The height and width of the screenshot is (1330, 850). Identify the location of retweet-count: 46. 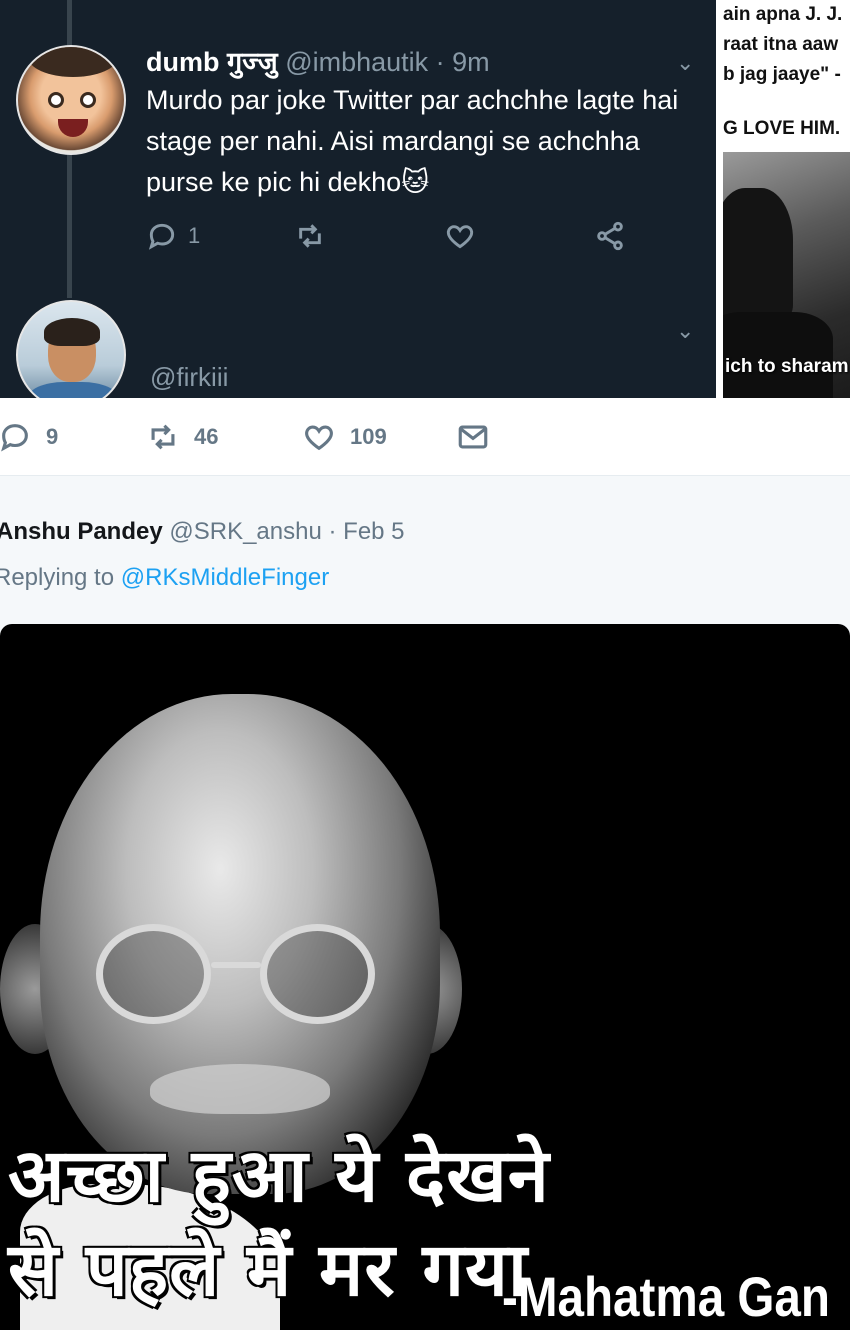
(206, 436).